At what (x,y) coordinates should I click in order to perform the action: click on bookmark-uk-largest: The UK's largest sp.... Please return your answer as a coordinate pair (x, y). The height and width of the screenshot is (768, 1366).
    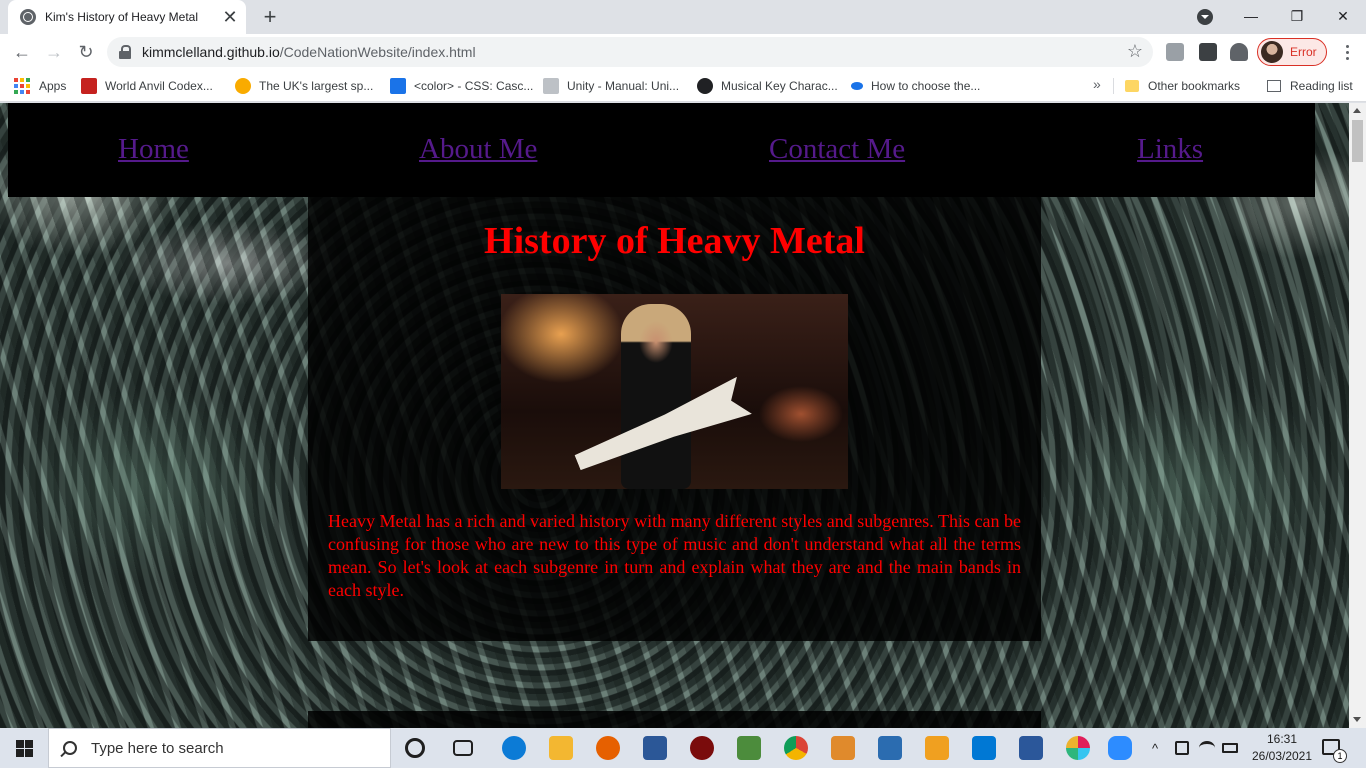
    Looking at the image, I should click on (304, 86).